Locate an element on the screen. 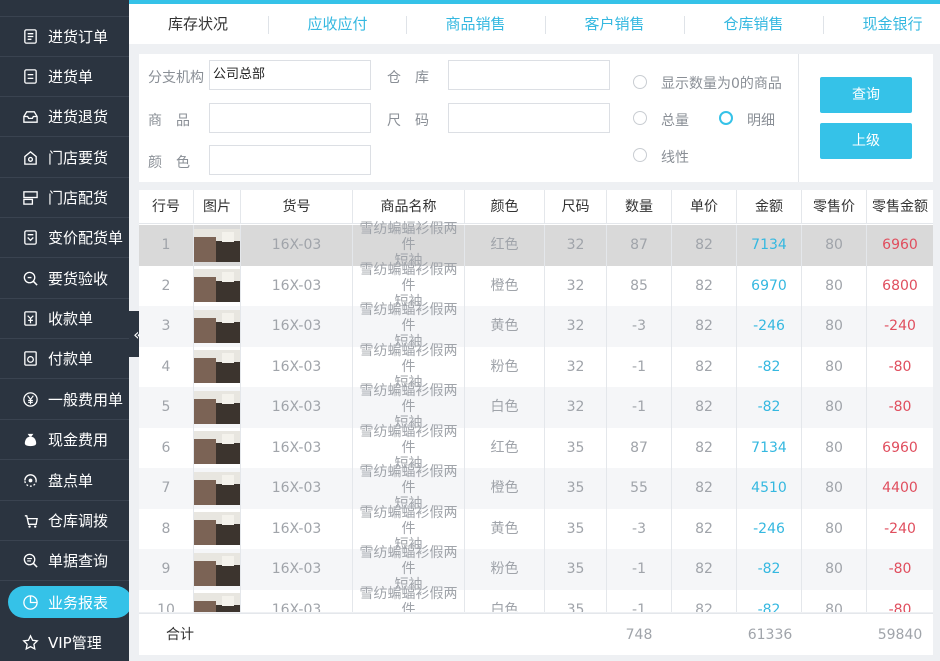 This screenshot has height=661, width=940. total-radio is located at coordinates (640, 118).